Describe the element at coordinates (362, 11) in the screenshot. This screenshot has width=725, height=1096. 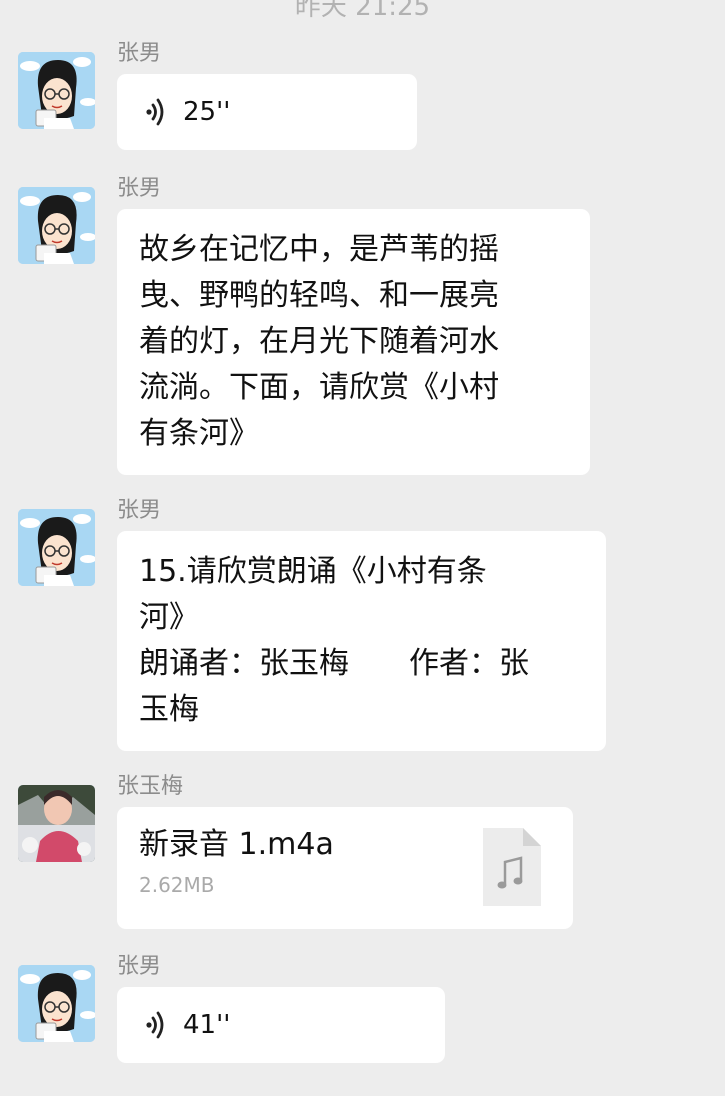
I see `chat-timestamp: 昨天 21:25` at that location.